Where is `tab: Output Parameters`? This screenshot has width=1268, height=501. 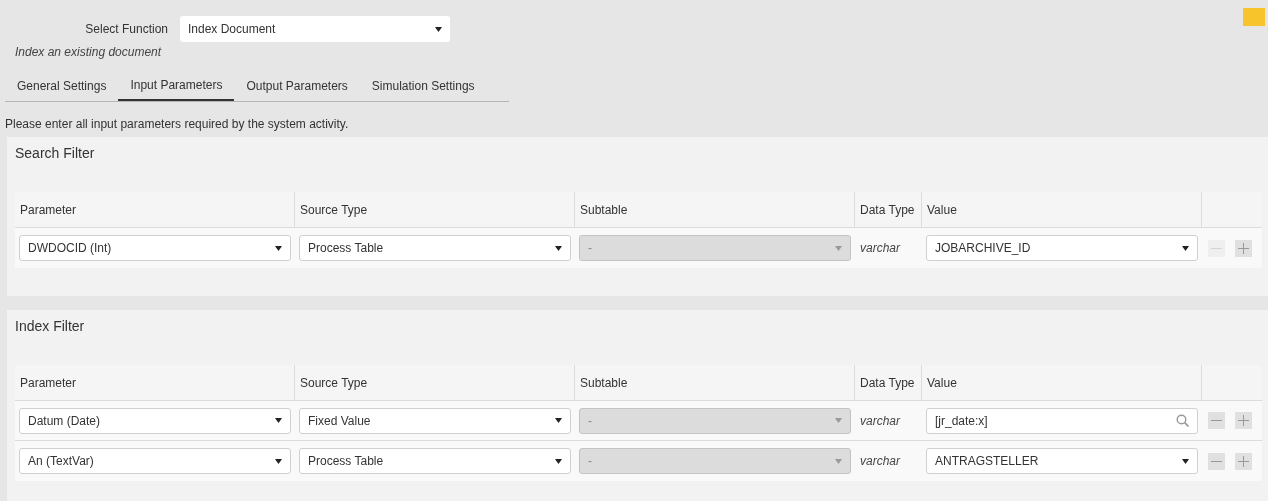
tab: Output Parameters is located at coordinates (297, 86).